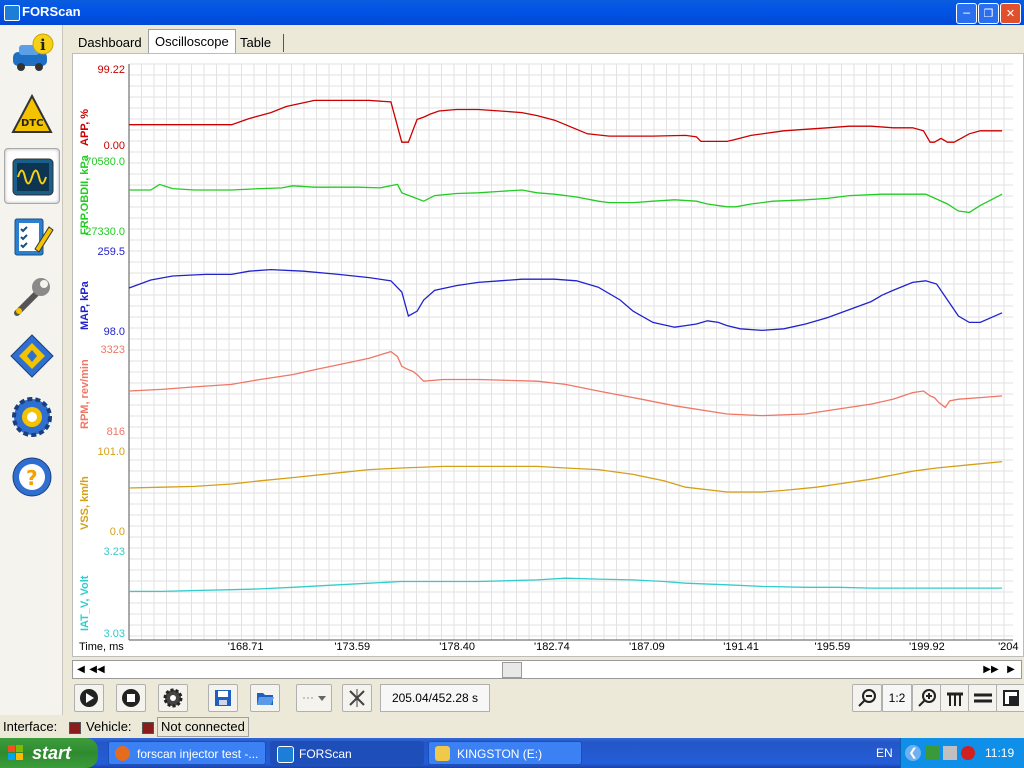 Image resolution: width=1024 pixels, height=768 pixels. I want to click on x-tick-label: '191.41, so click(741, 647).